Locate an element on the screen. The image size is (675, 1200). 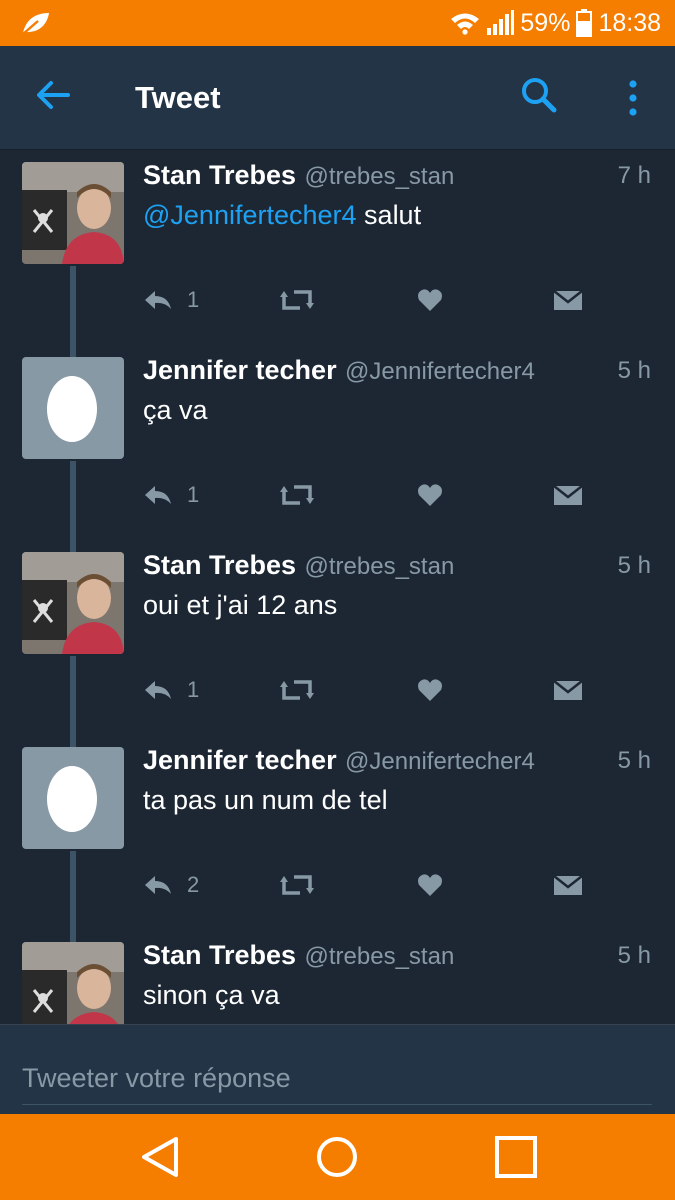
tweet-text: @Jennifertecher4 salut is located at coordinates (282, 215).